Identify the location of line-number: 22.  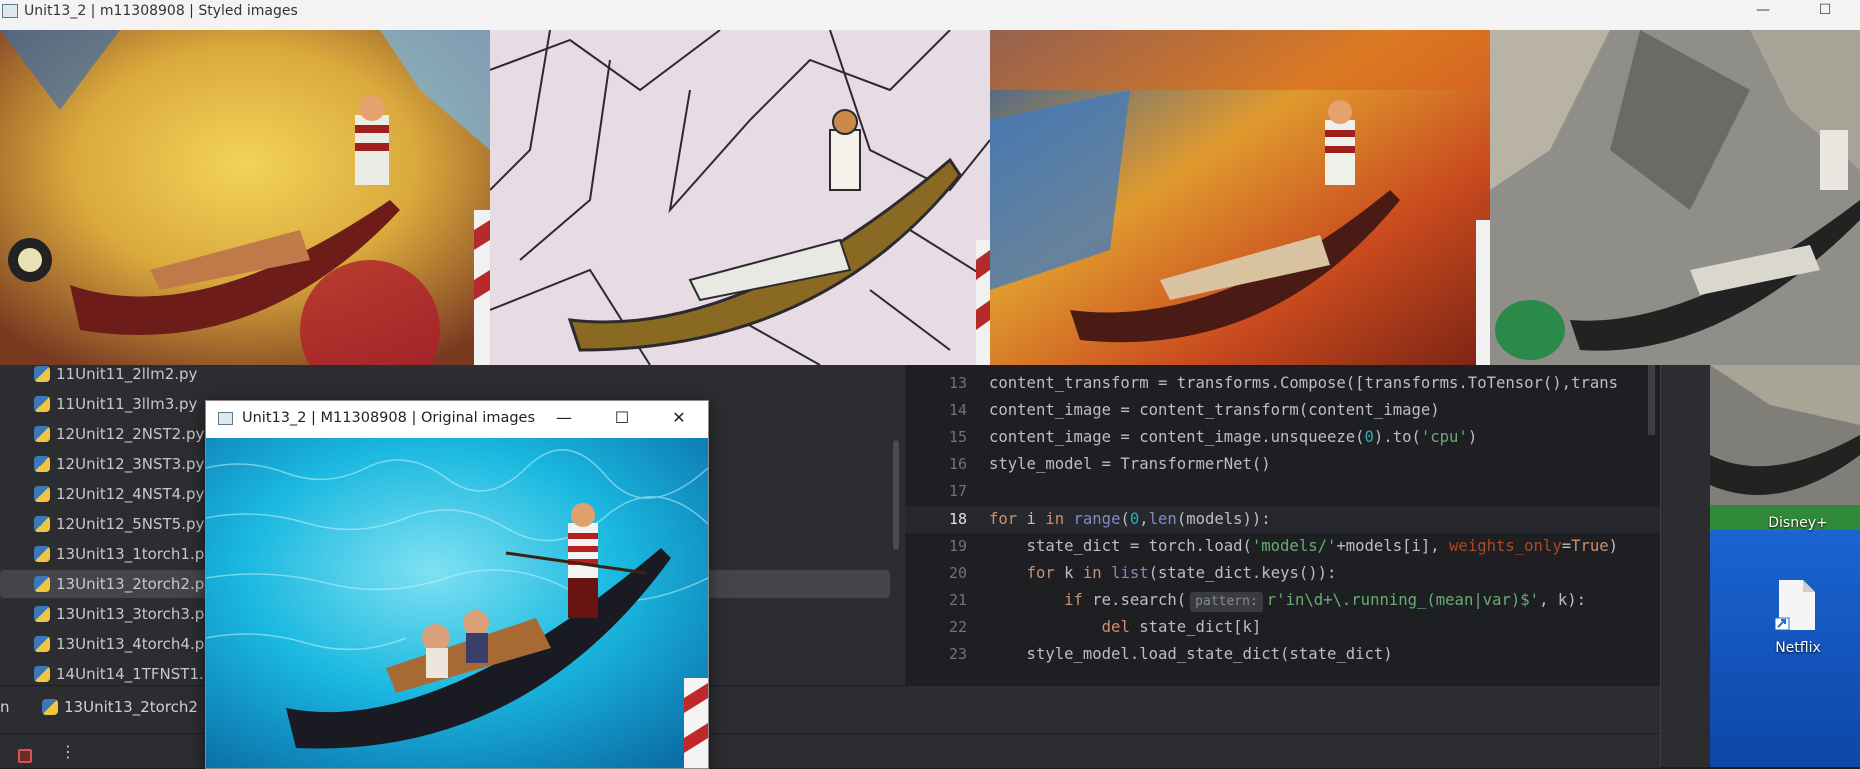
(957, 627).